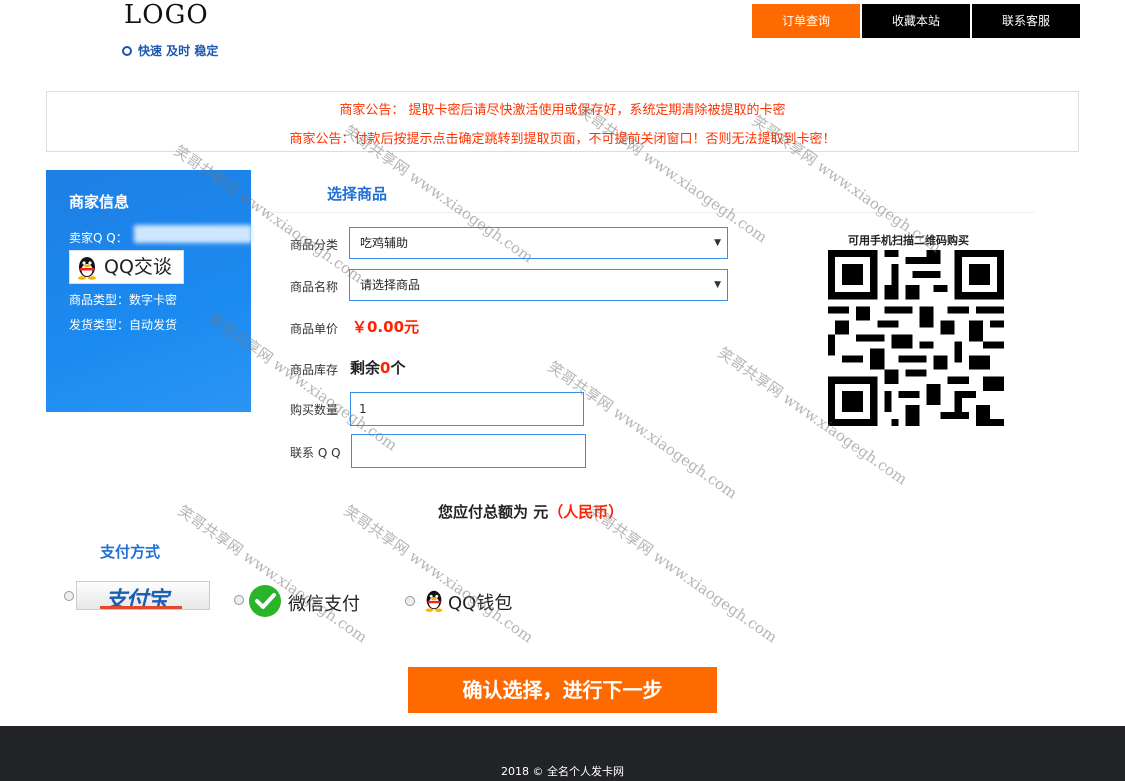 The width and height of the screenshot is (1125, 781). I want to click on contact-qq-input, so click(468, 451).